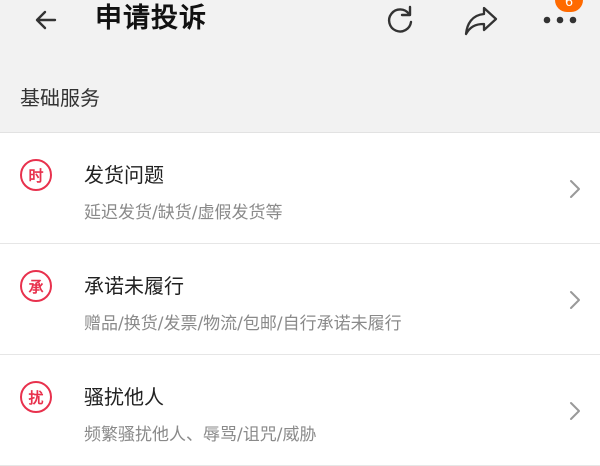 The height and width of the screenshot is (466, 600). Describe the element at coordinates (151, 18) in the screenshot. I see `page-title: 申请投诉` at that location.